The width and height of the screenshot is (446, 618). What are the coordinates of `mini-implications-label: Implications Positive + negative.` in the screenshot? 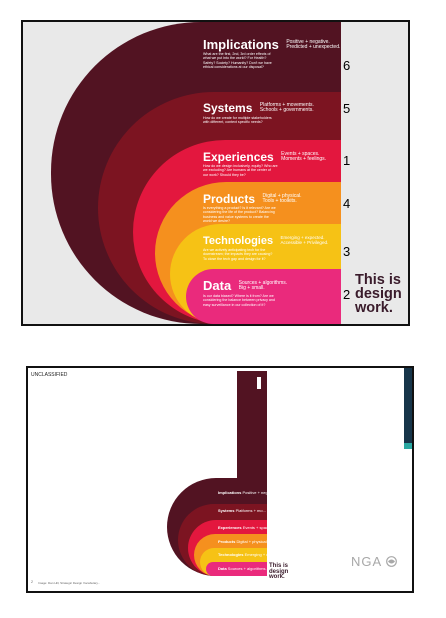 It's located at (248, 493).